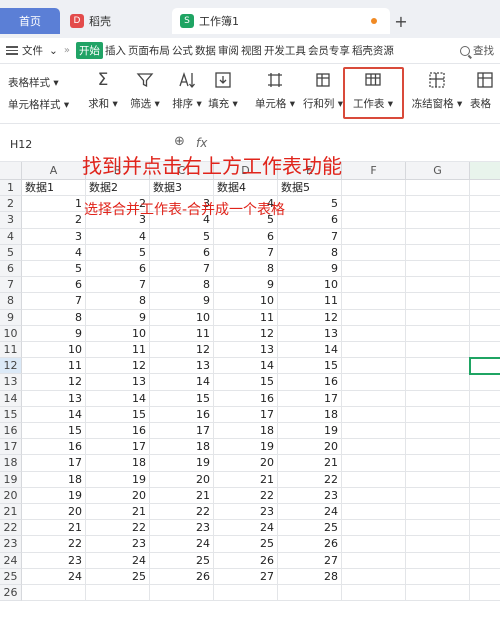 This screenshot has height=618, width=500. What do you see at coordinates (11, 512) in the screenshot?
I see `row-header: 21` at bounding box center [11, 512].